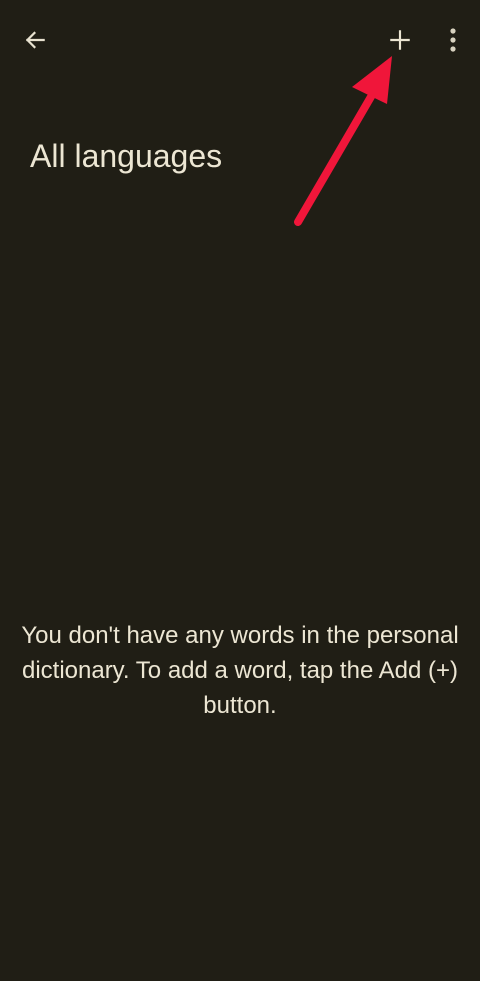 This screenshot has height=981, width=480. I want to click on more-vertical-icon, so click(453, 40).